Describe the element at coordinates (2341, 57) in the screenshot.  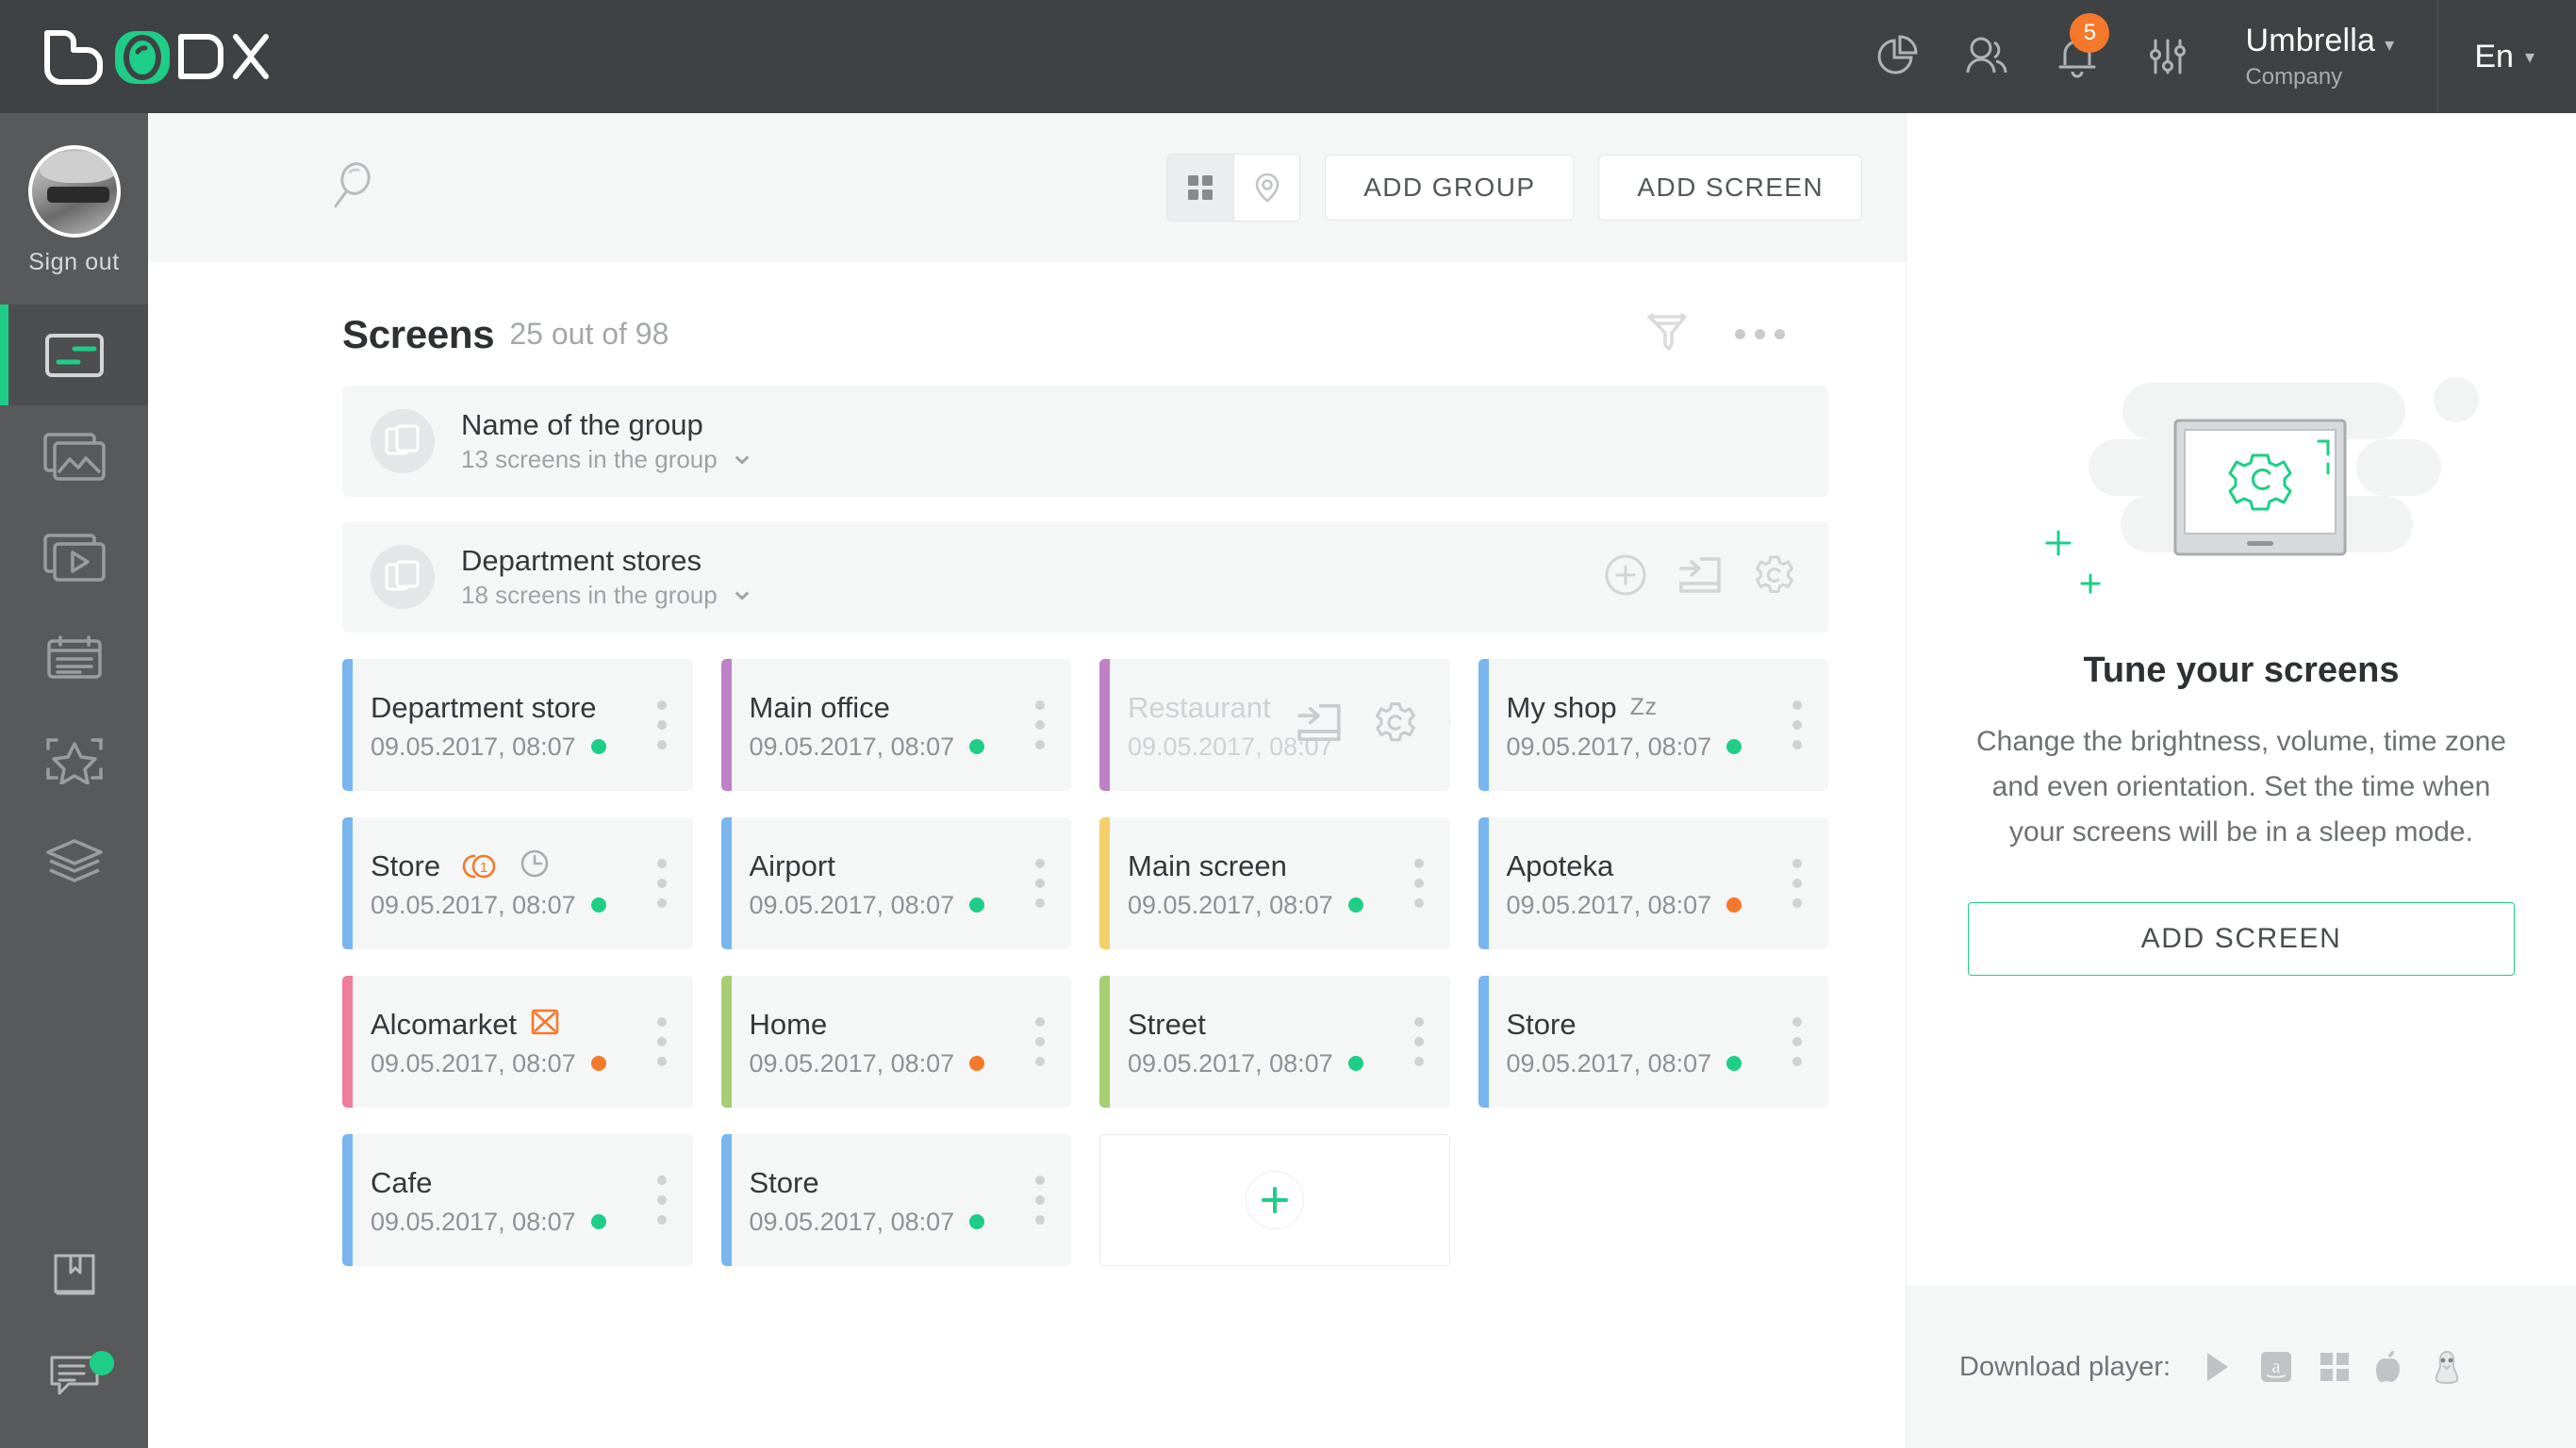
I see `company-switcher: Umbrella ▾ Company` at that location.